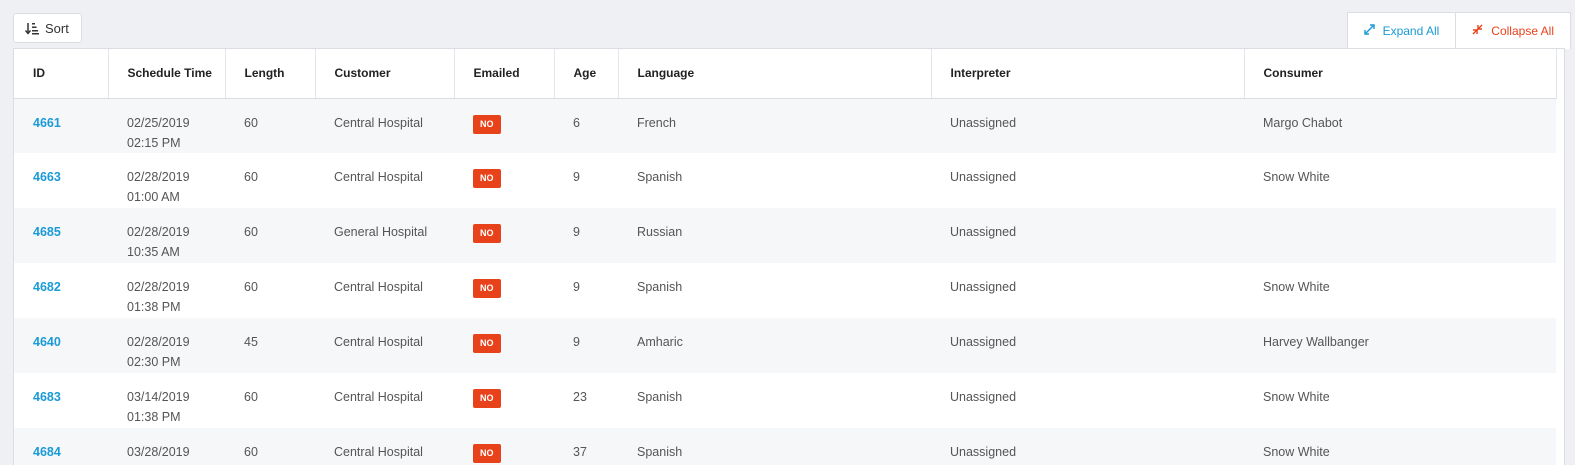 The image size is (1575, 465). I want to click on sort-icon, so click(32, 28).